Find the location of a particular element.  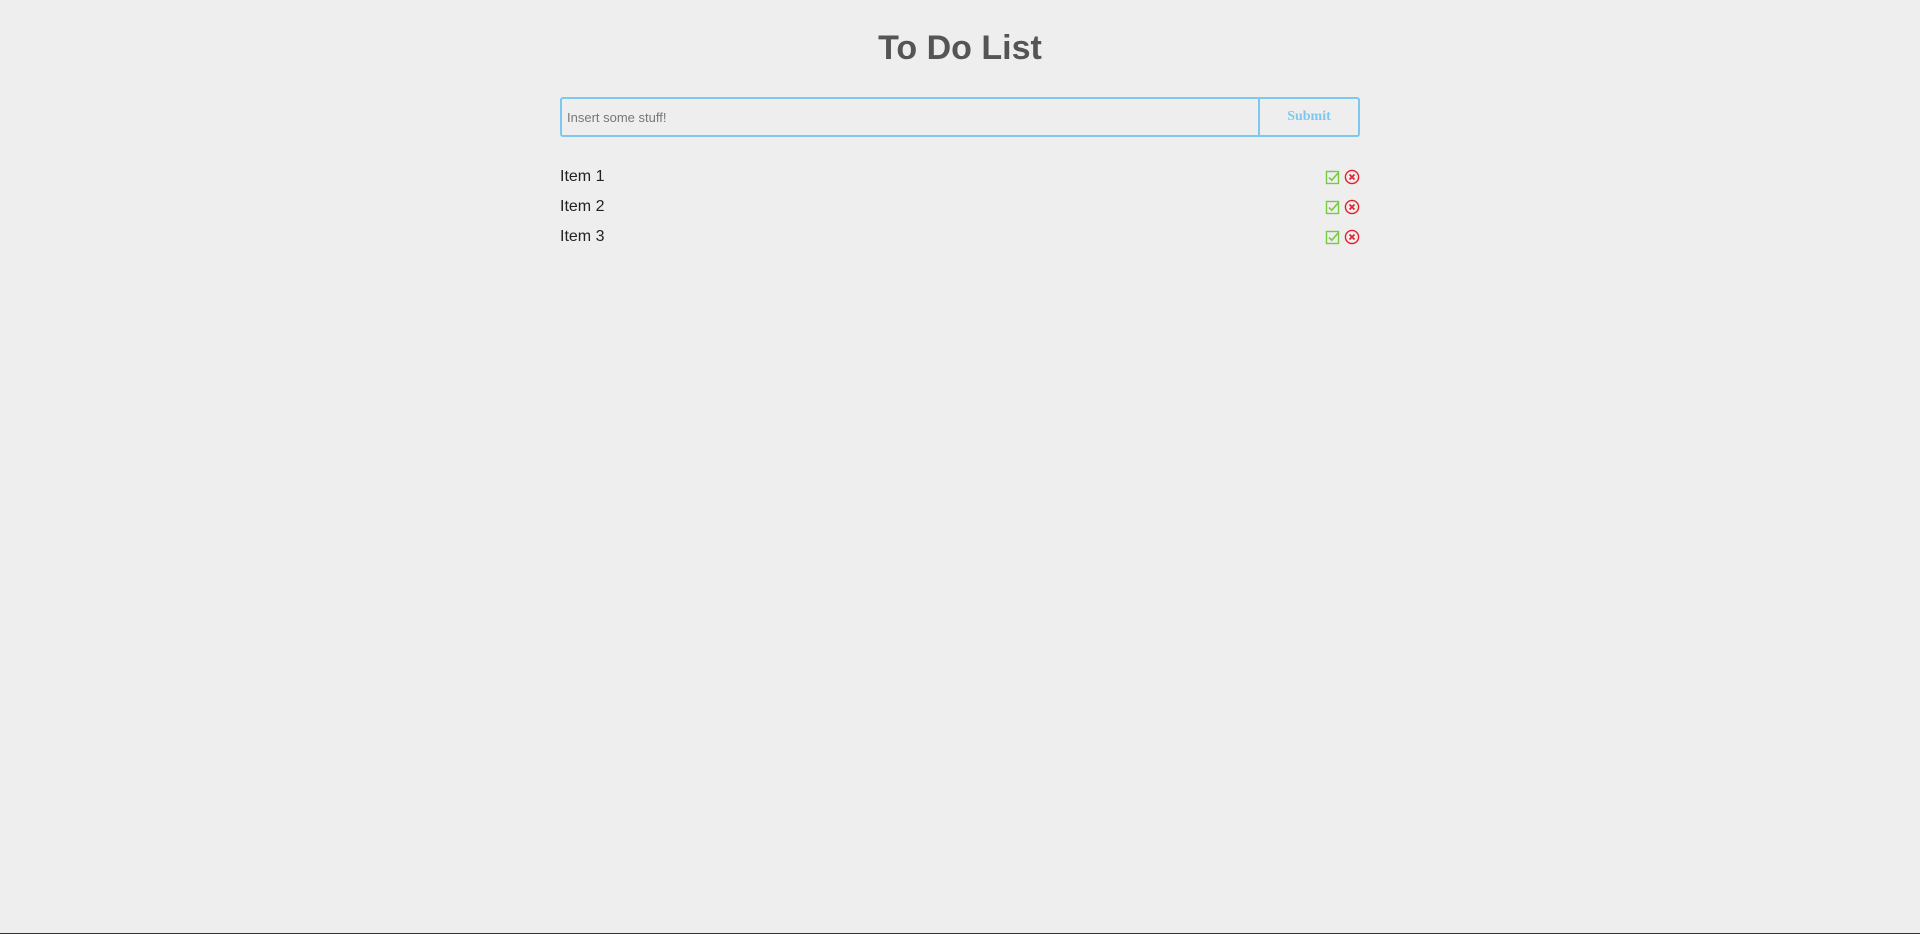

list-item: Item 2 is located at coordinates (960, 207).